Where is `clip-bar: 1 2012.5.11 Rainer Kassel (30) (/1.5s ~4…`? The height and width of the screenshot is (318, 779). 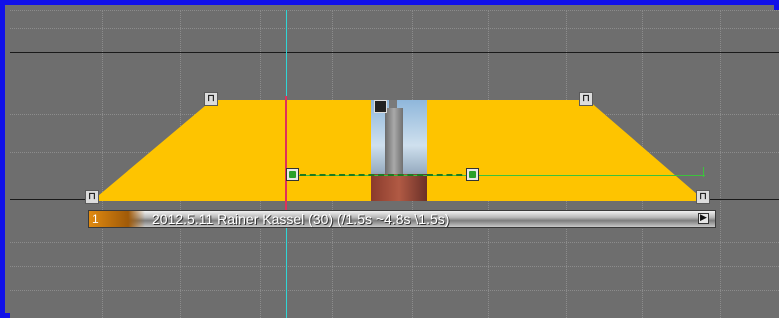 clip-bar: 1 2012.5.11 Rainer Kassel (30) (/1.5s ~4… is located at coordinates (402, 219).